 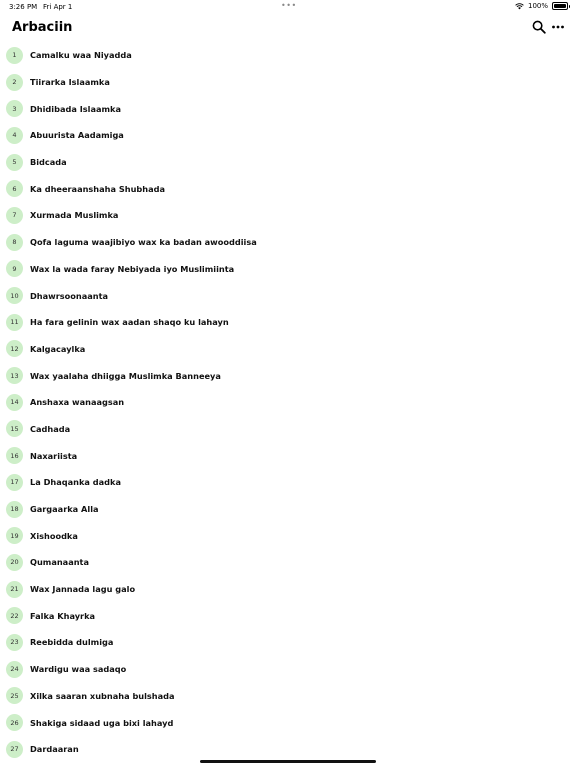 What do you see at coordinates (288, 188) in the screenshot?
I see `list-item: 6 Ka dheeraanshaha Shubhada` at bounding box center [288, 188].